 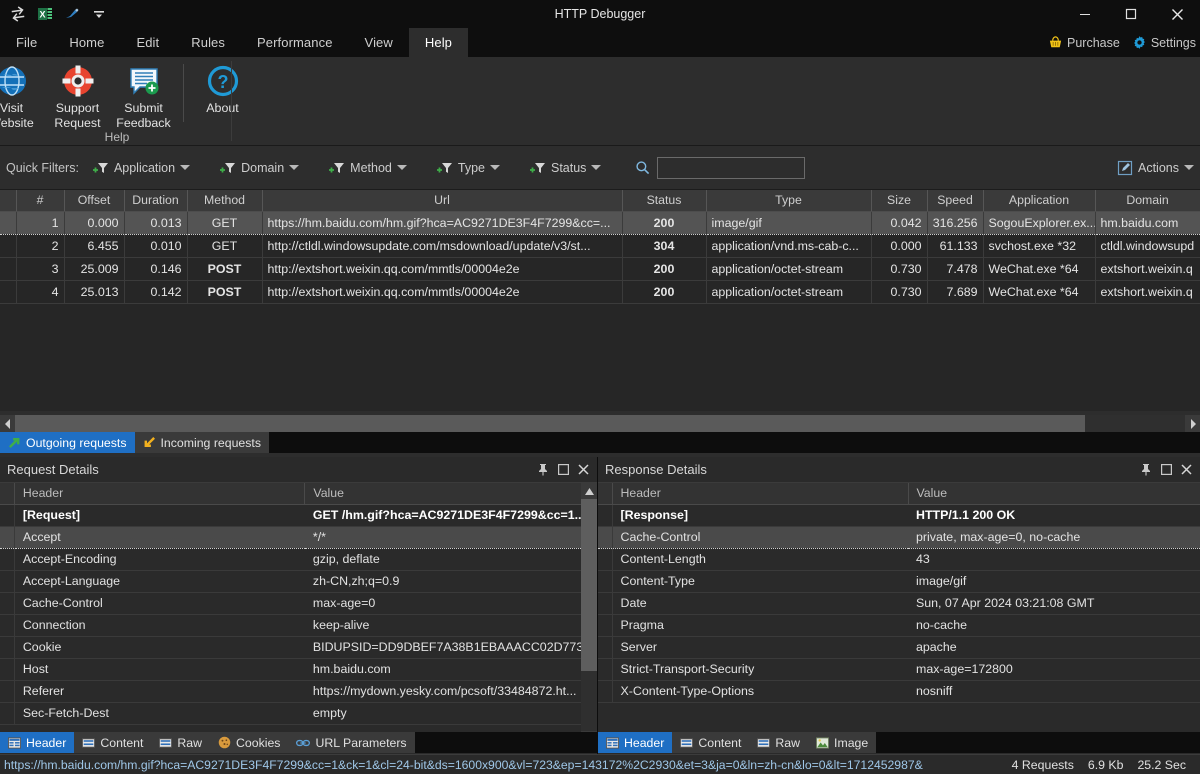 I want to click on table-row: Sec-Fetch-Dest empty, so click(x=298, y=713).